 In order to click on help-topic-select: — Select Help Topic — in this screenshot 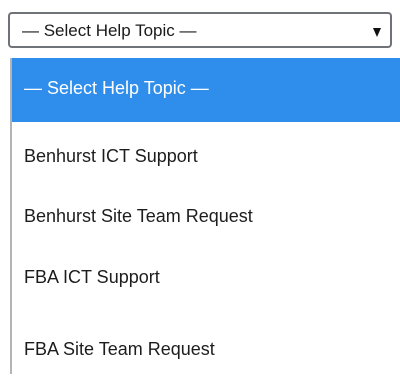, I will do `click(200, 30)`.